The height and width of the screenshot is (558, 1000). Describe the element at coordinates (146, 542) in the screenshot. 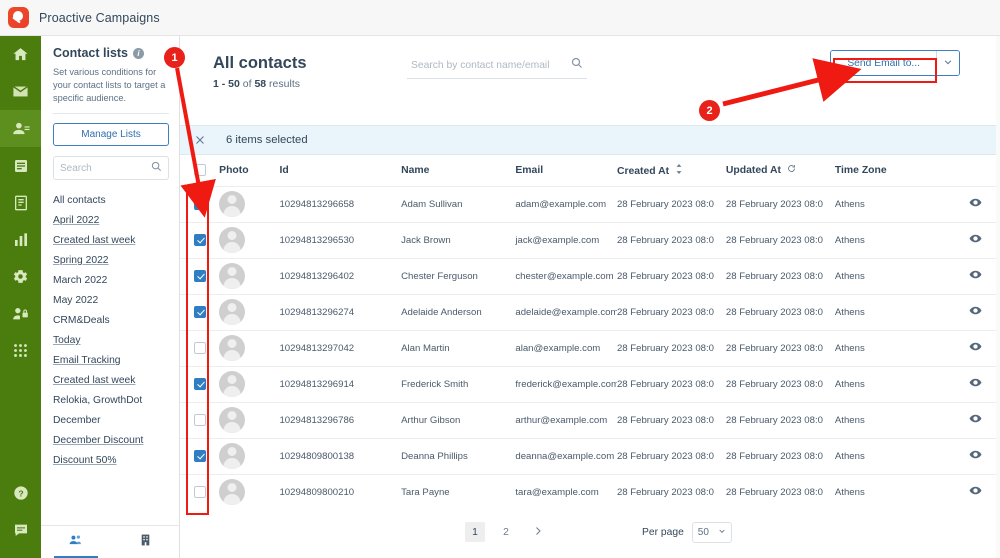

I see `tab-companies` at that location.